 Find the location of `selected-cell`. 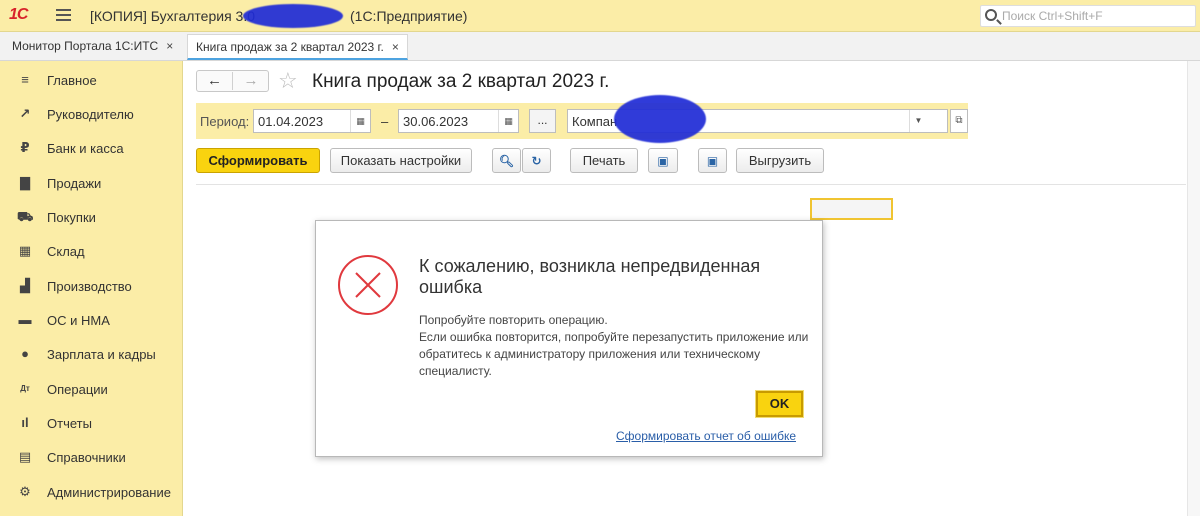

selected-cell is located at coordinates (851, 209).